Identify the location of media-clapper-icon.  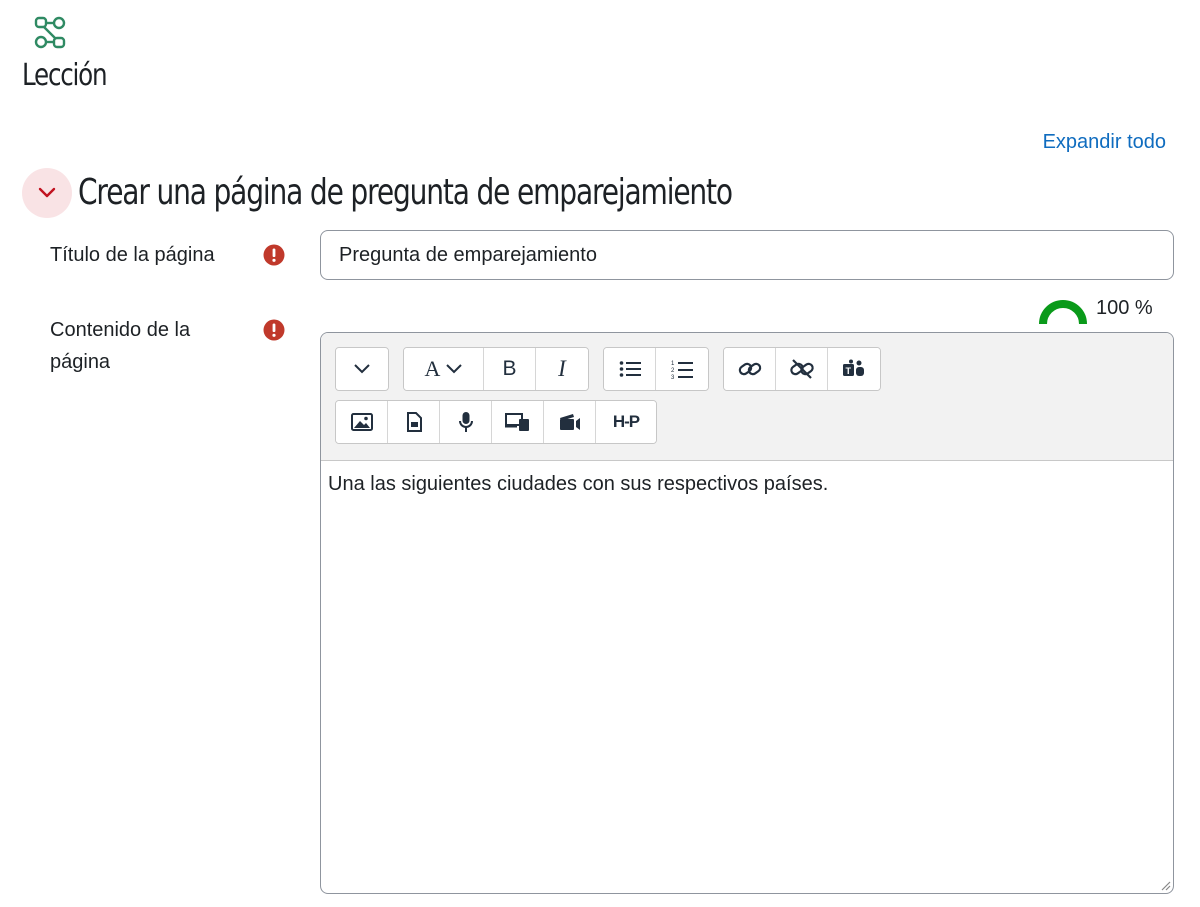
(569, 422).